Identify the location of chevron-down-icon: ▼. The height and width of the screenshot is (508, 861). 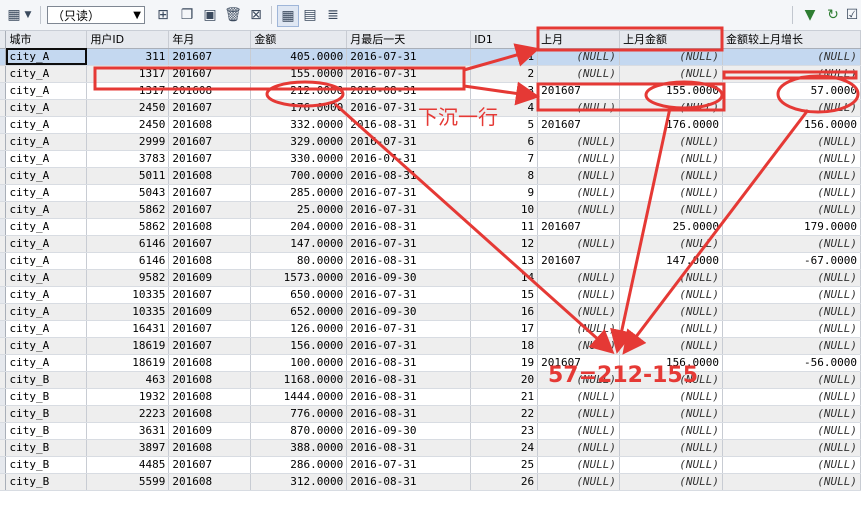
(28, 15).